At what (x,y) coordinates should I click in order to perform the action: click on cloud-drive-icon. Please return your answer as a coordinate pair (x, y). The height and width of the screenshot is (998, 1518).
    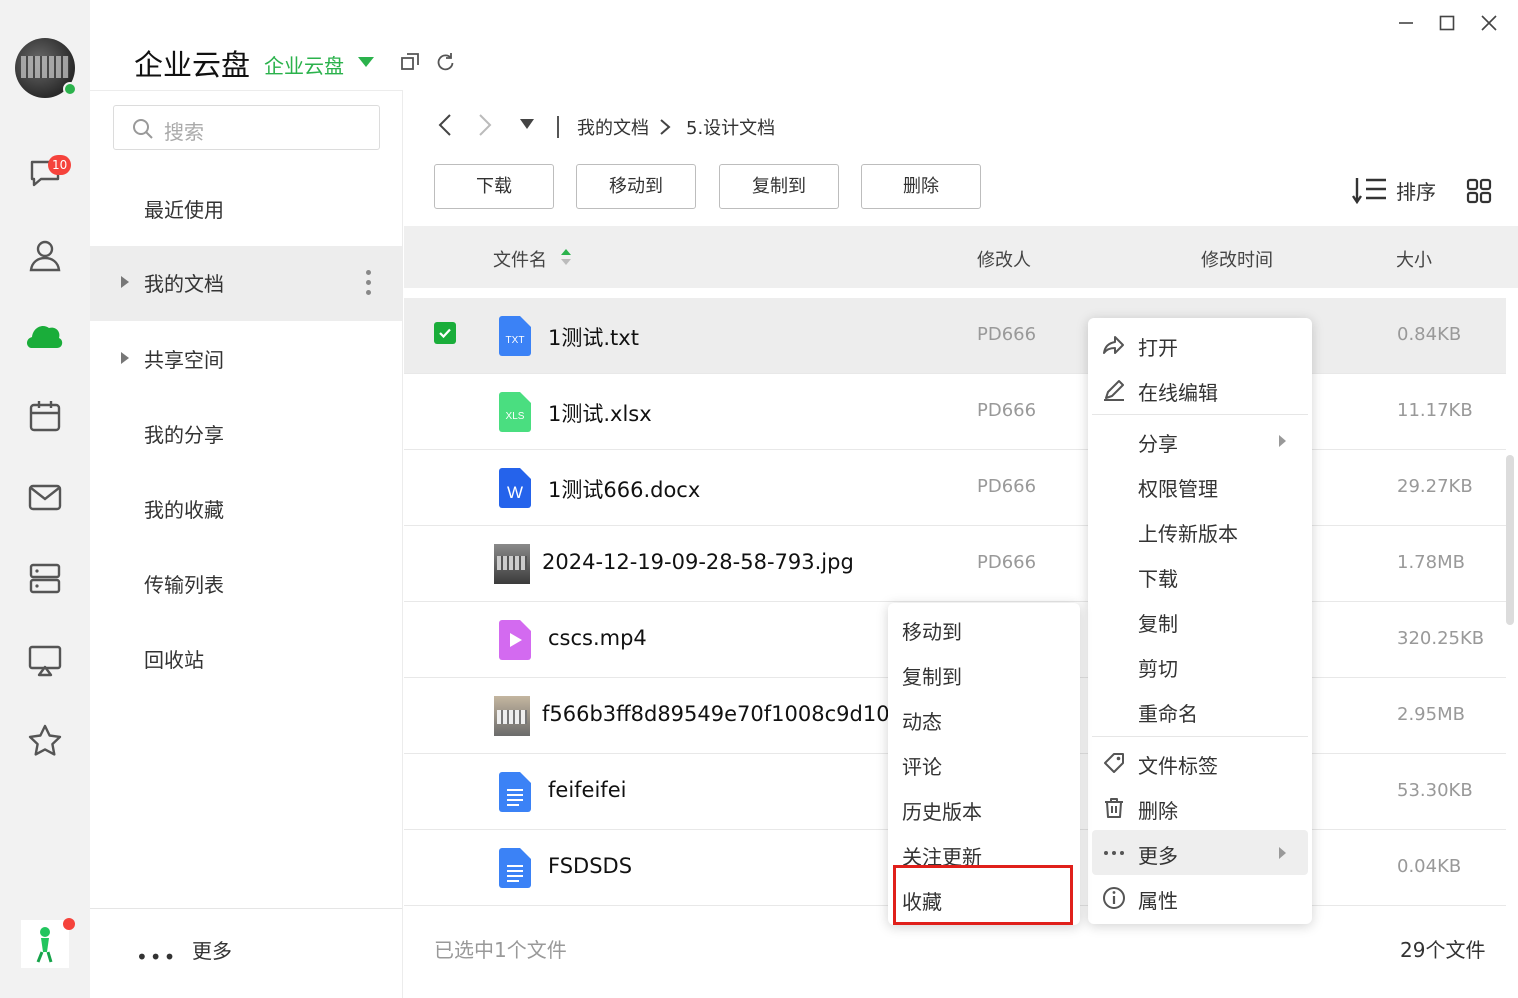
    Looking at the image, I should click on (45, 336).